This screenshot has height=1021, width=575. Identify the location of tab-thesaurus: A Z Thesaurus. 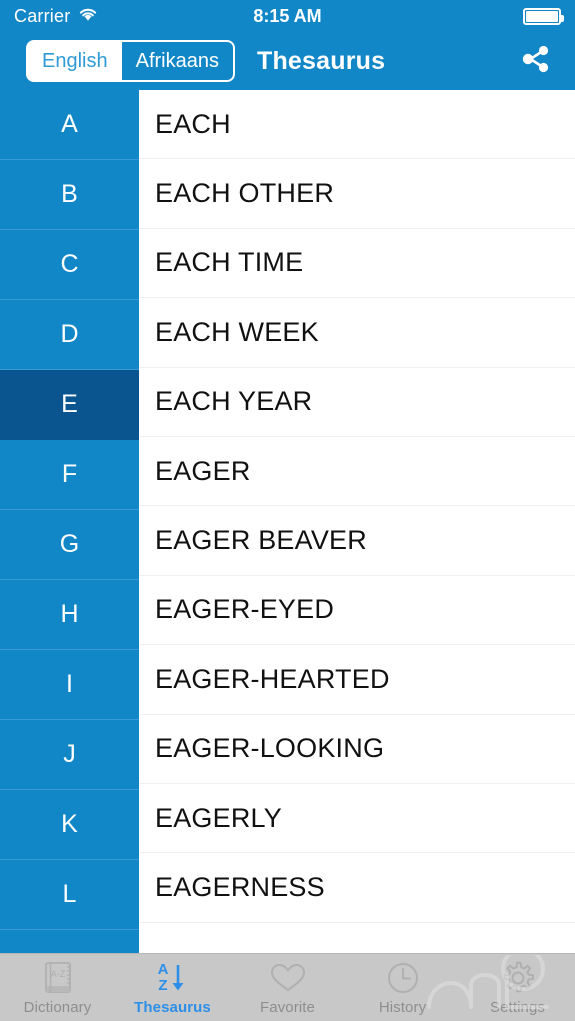
(172, 987).